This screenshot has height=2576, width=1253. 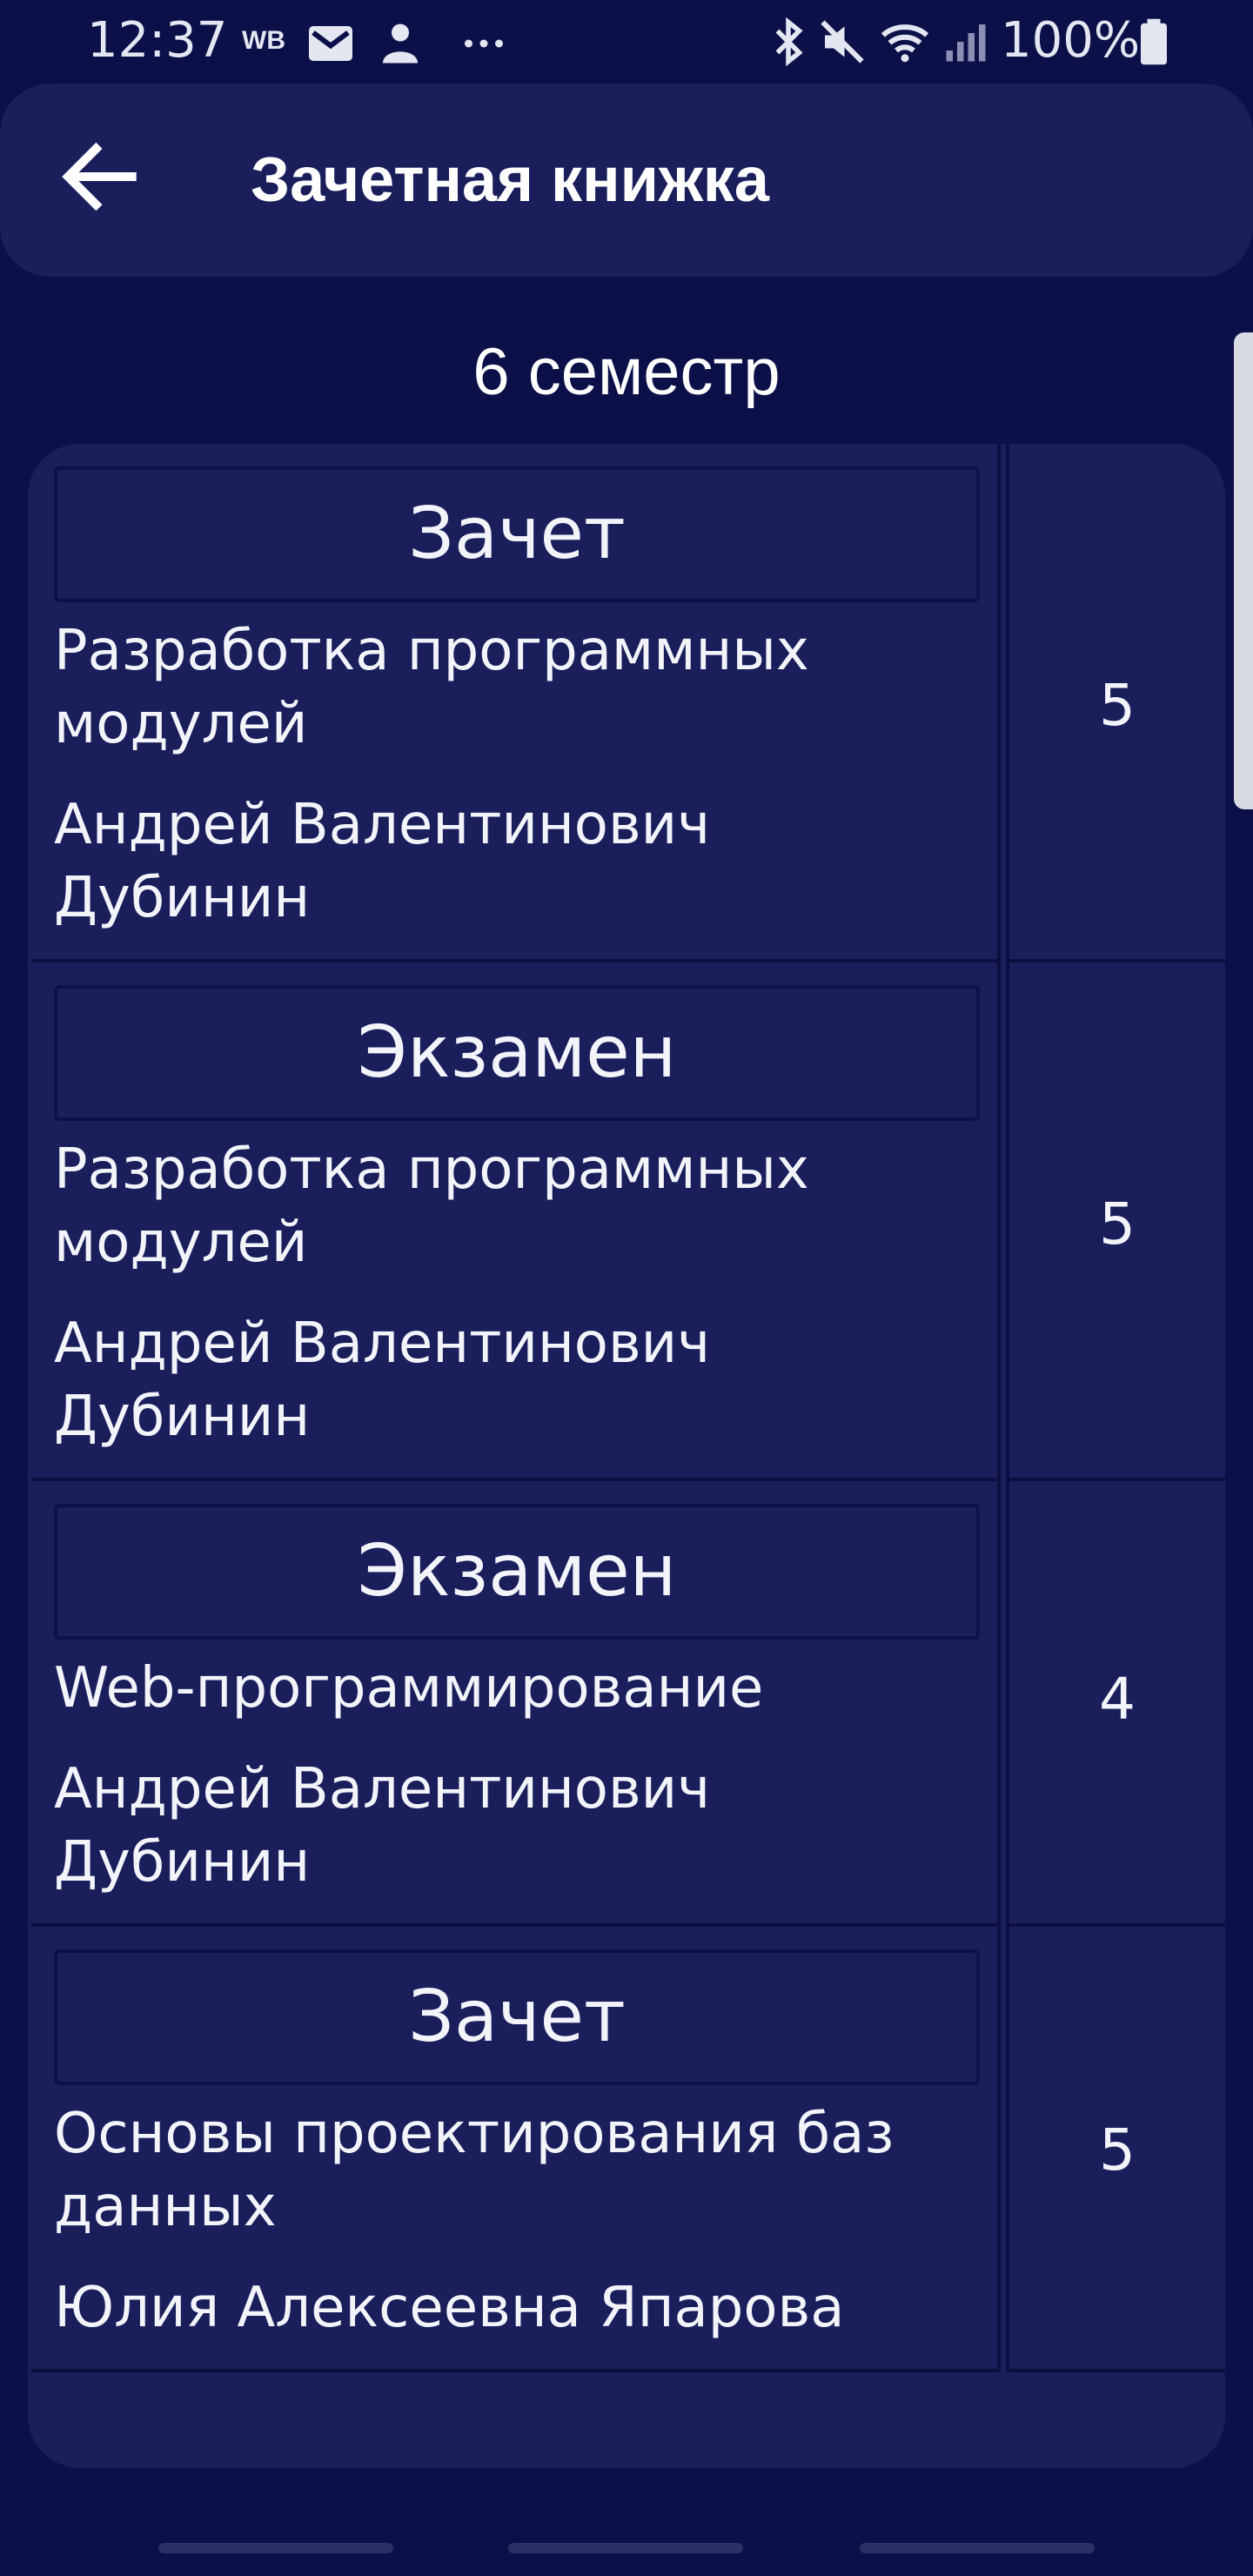 I want to click on record-grade-cell: 4, so click(x=1115, y=1704).